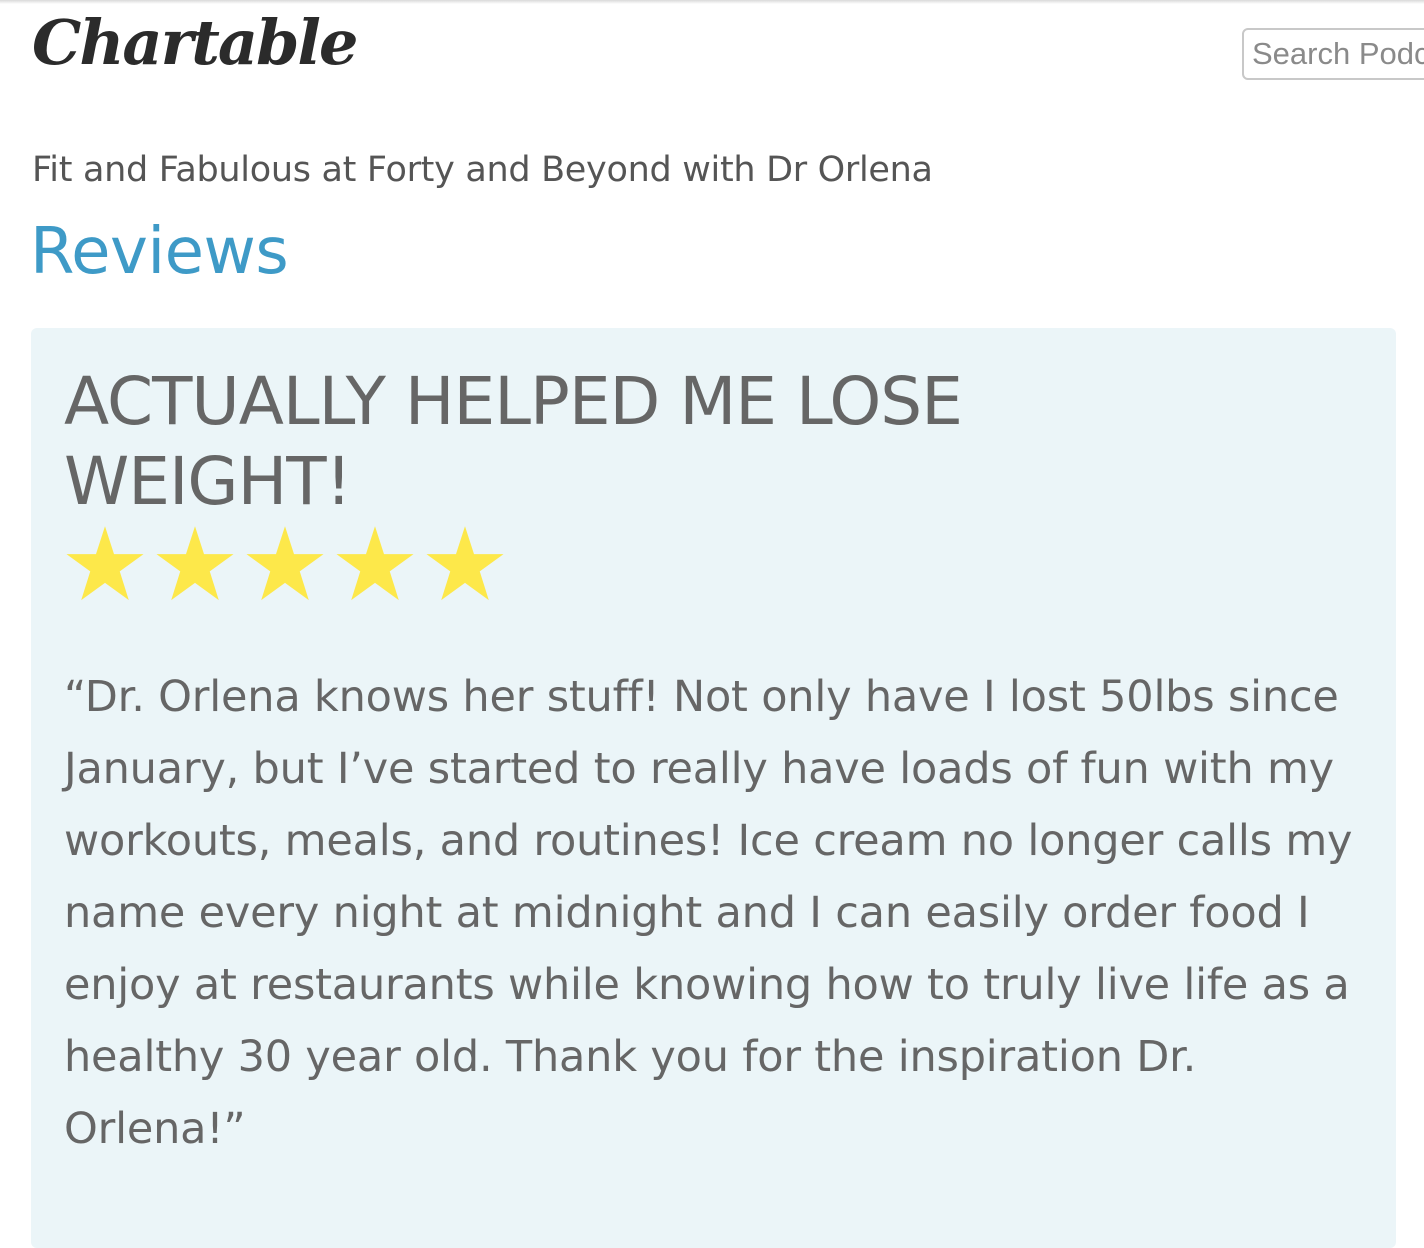 The image size is (1424, 1248). I want to click on chartable-logo: Chartable, so click(195, 43).